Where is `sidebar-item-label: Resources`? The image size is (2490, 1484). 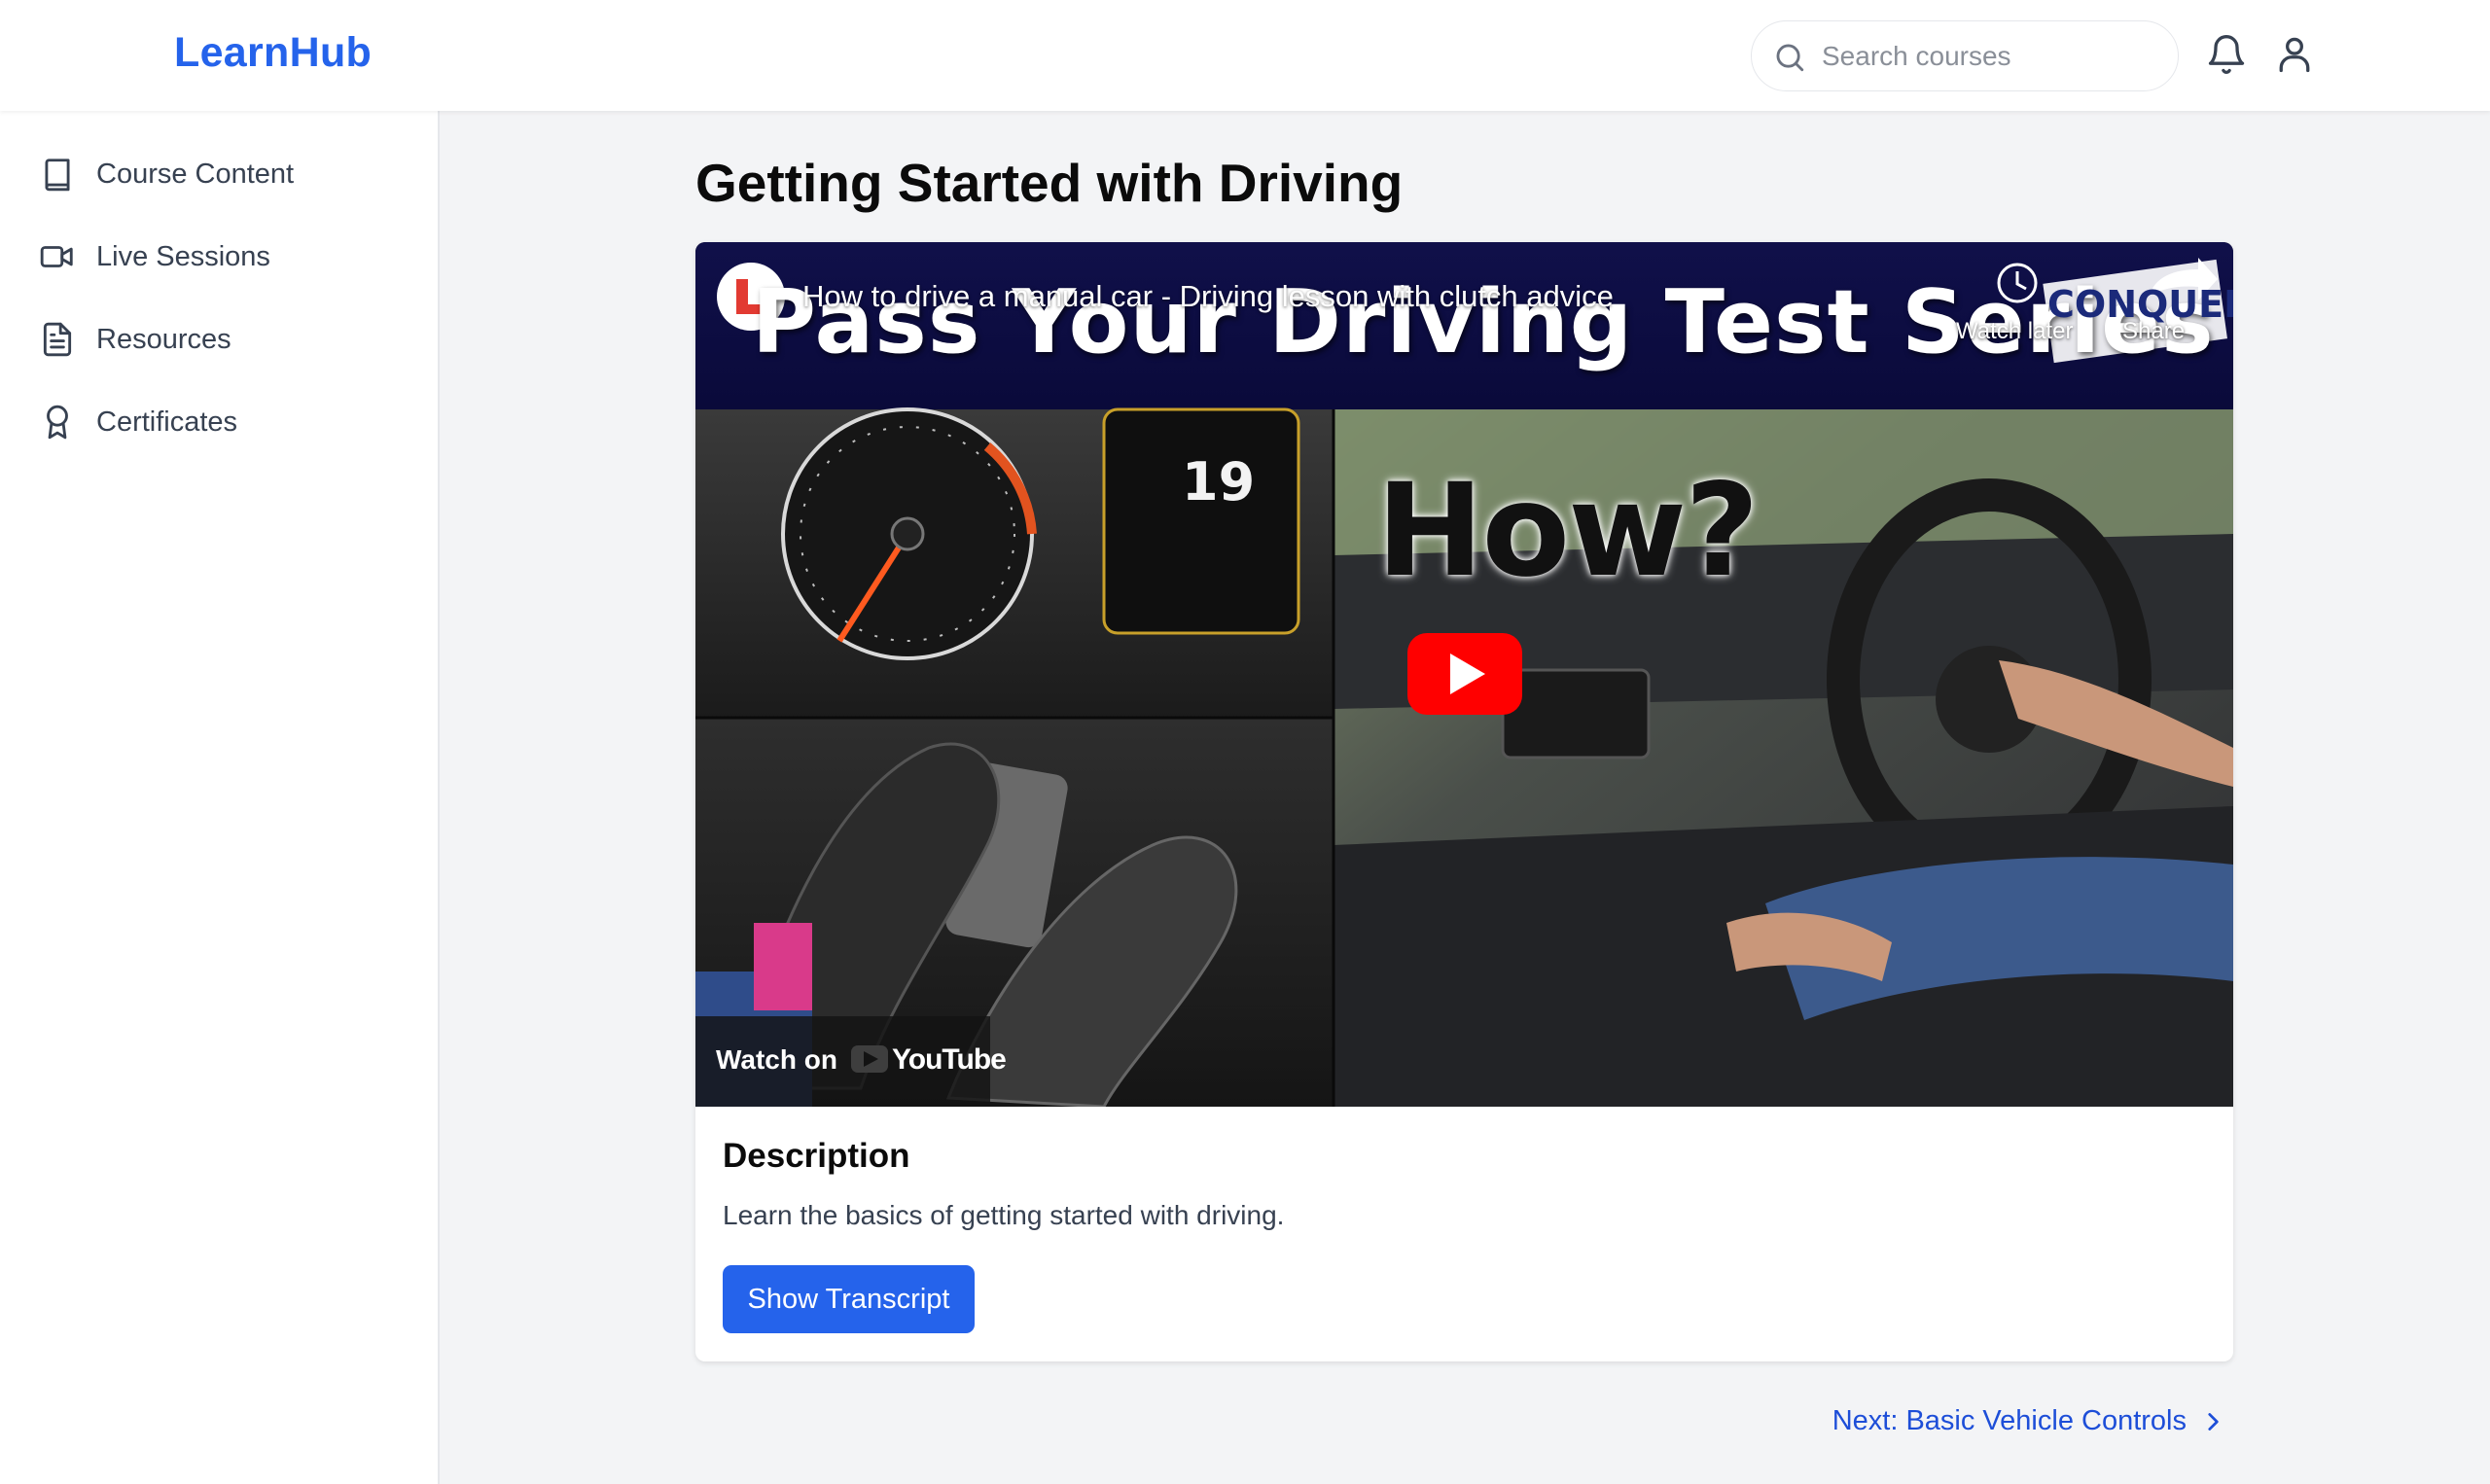 sidebar-item-label: Resources is located at coordinates (163, 339).